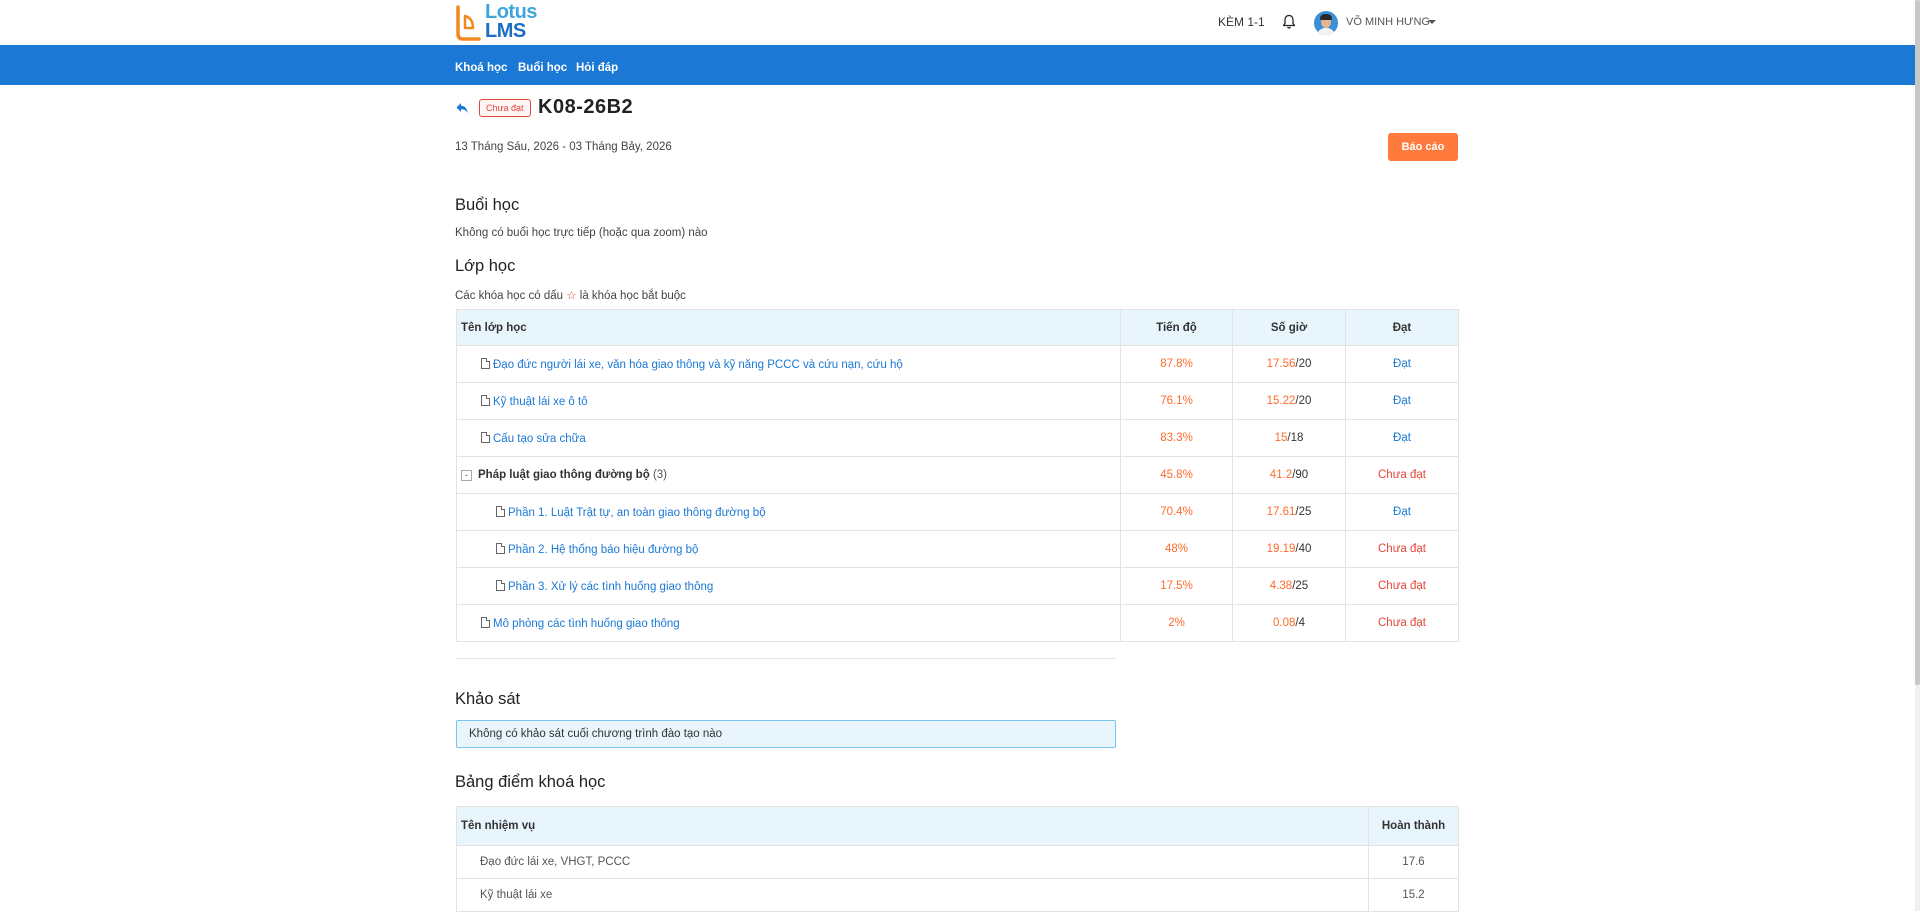  Describe the element at coordinates (487, 205) in the screenshot. I see `sessions-heading: Buổi học` at that location.